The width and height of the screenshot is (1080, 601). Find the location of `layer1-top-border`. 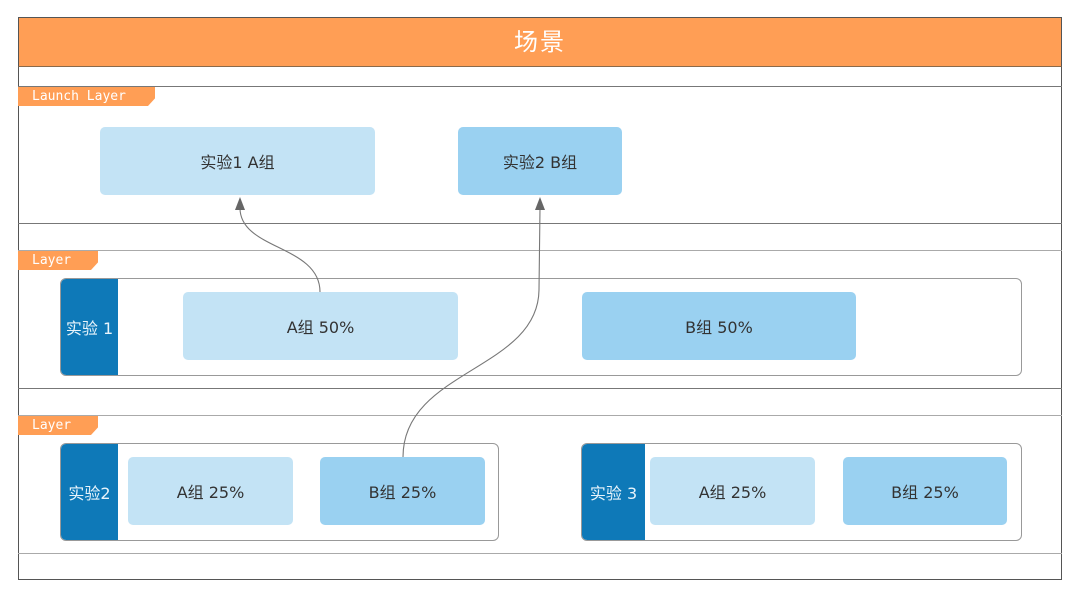

layer1-top-border is located at coordinates (540, 250).